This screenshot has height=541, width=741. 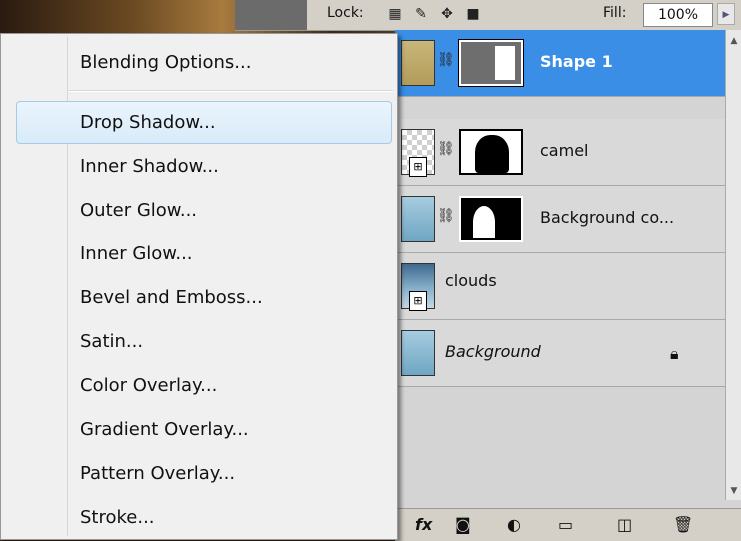 What do you see at coordinates (473, 14) in the screenshot?
I see `lock-all-icon: ■` at bounding box center [473, 14].